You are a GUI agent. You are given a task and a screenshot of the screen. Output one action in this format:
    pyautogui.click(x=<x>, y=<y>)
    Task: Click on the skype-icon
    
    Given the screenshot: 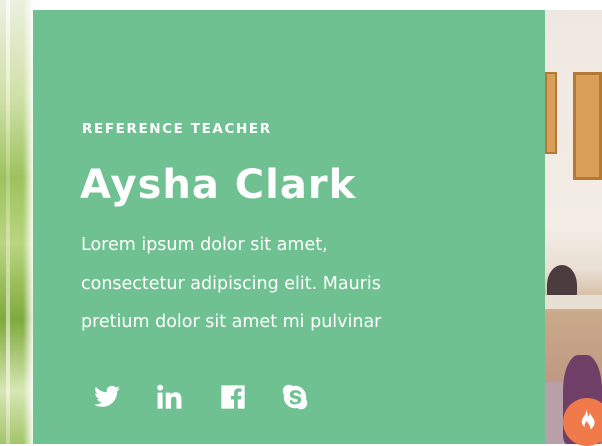 What is the action you would take?
    pyautogui.click(x=295, y=397)
    